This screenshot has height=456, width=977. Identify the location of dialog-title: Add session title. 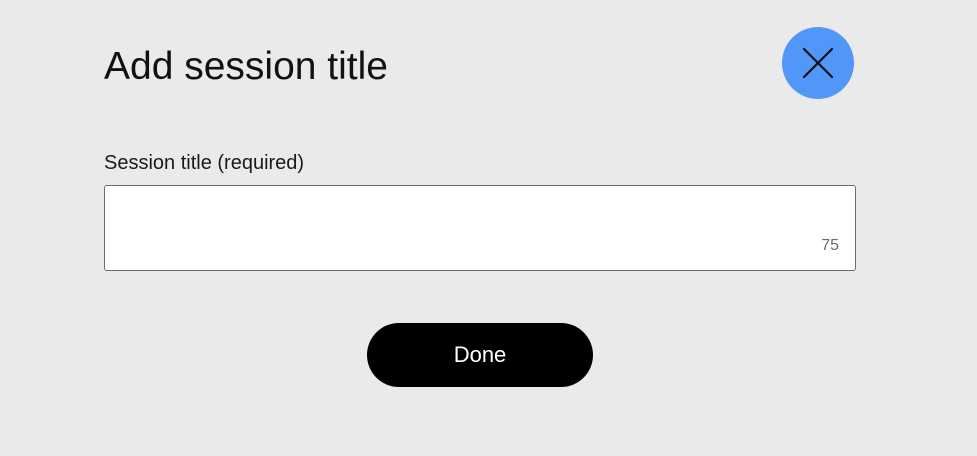
(246, 66).